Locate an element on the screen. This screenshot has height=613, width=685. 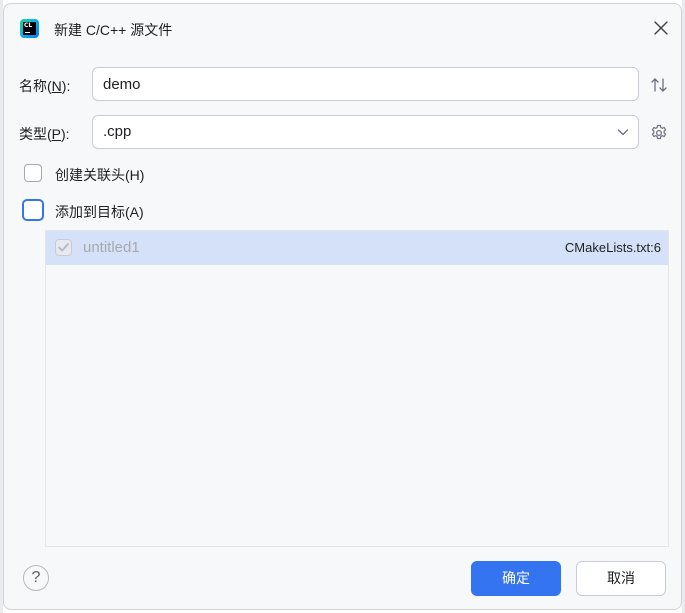
create-header-label: 创建关联头(H) is located at coordinates (100, 175).